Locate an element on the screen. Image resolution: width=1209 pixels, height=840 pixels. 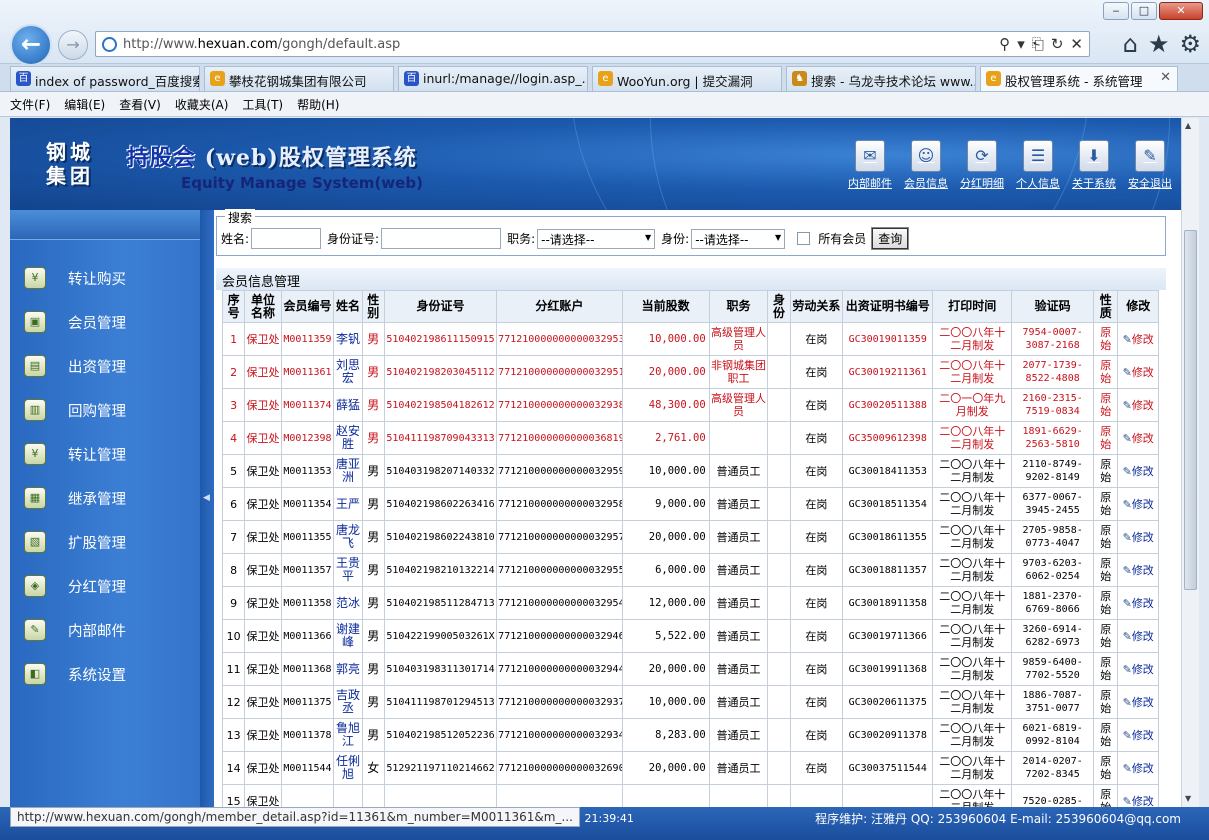
browser-tab: e 股权管理系统 - 系统管理 ✕ is located at coordinates (1079, 78).